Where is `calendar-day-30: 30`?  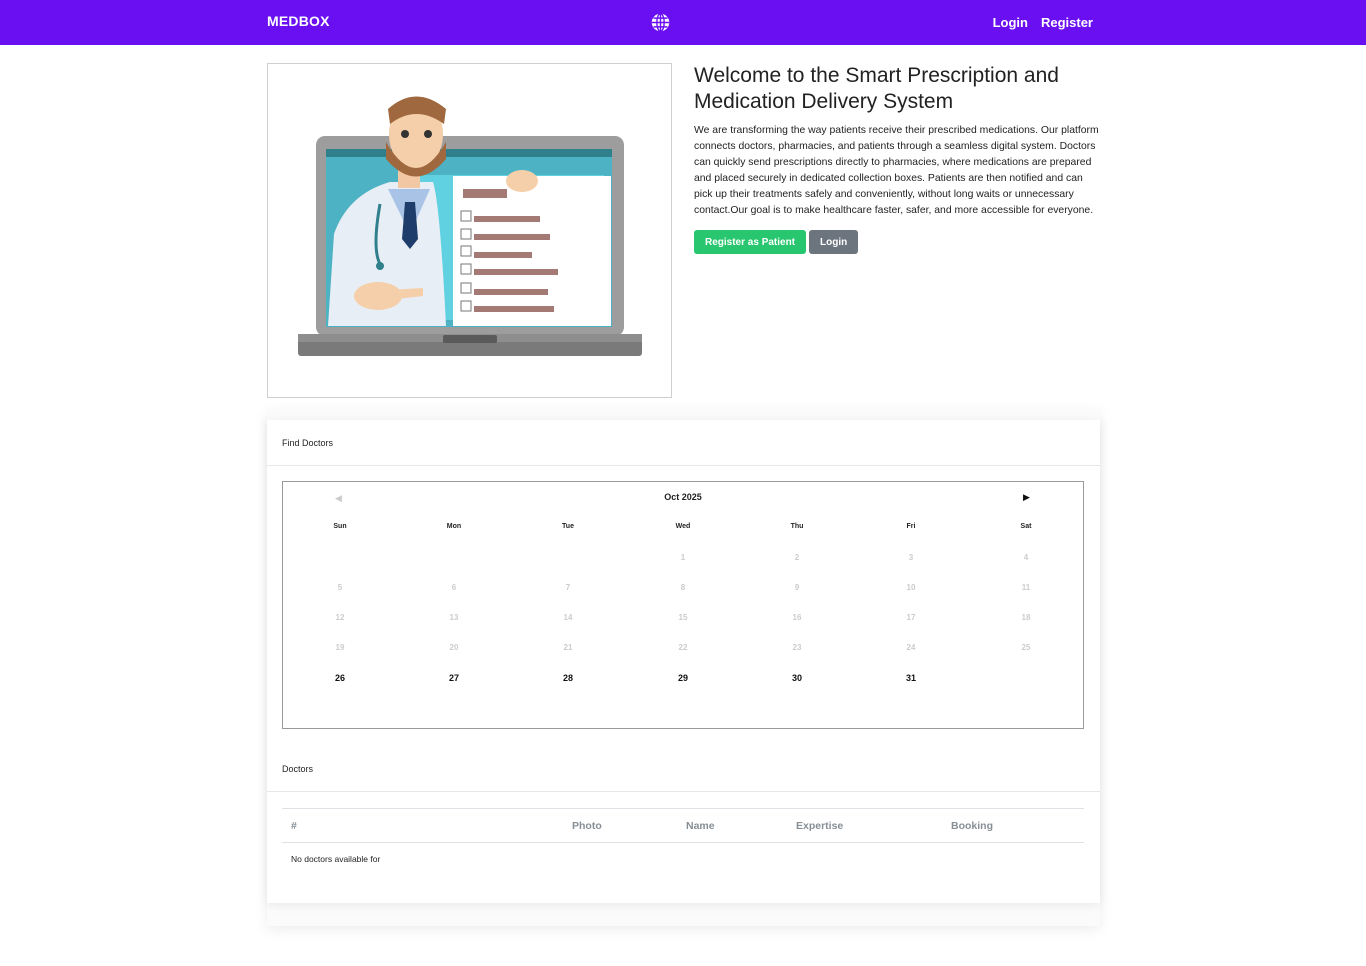
calendar-day-30: 30 is located at coordinates (797, 678).